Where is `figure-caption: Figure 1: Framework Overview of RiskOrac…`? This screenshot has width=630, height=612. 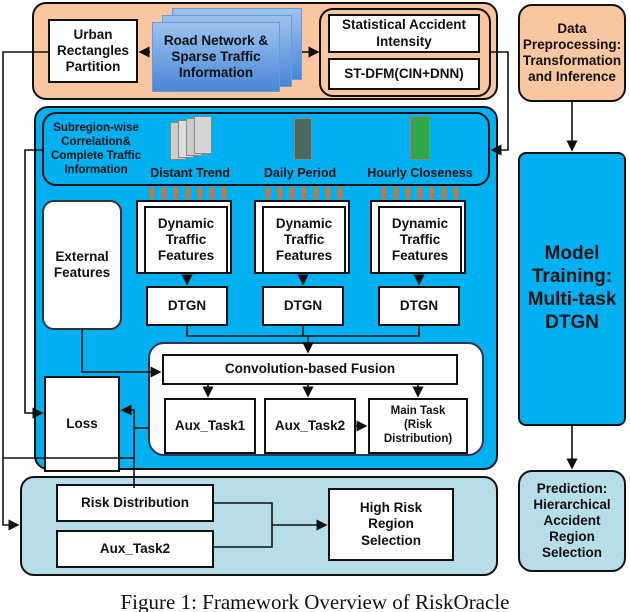 figure-caption: Figure 1: Framework Overview of RiskOrac… is located at coordinates (315, 601).